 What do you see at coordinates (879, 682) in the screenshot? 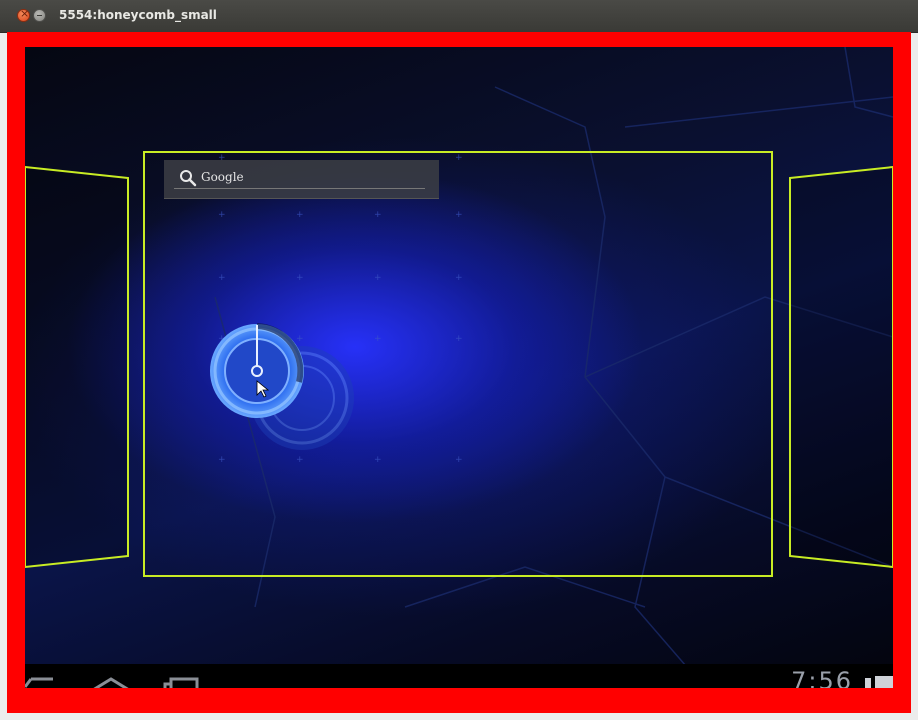
I see `status-battery-icon` at bounding box center [879, 682].